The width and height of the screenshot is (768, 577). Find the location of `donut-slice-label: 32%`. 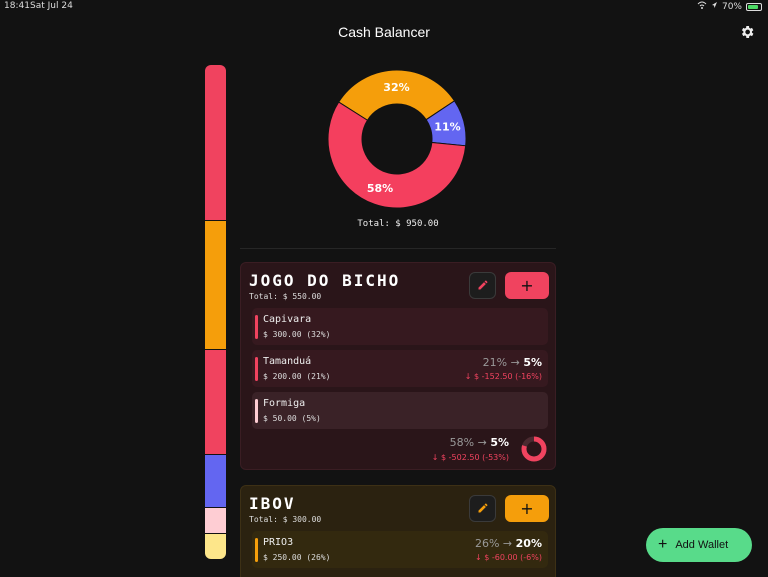

donut-slice-label: 32% is located at coordinates (396, 87).